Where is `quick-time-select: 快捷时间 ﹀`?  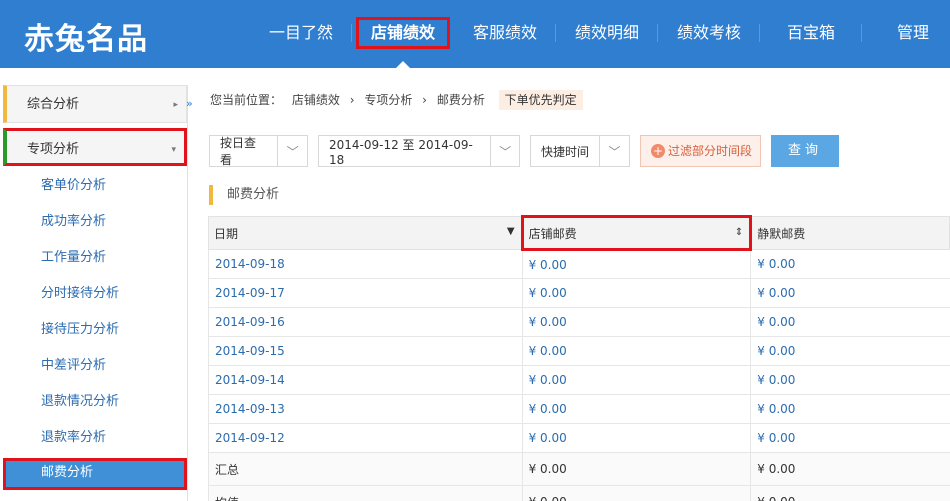 quick-time-select: 快捷时间 ﹀ is located at coordinates (580, 151).